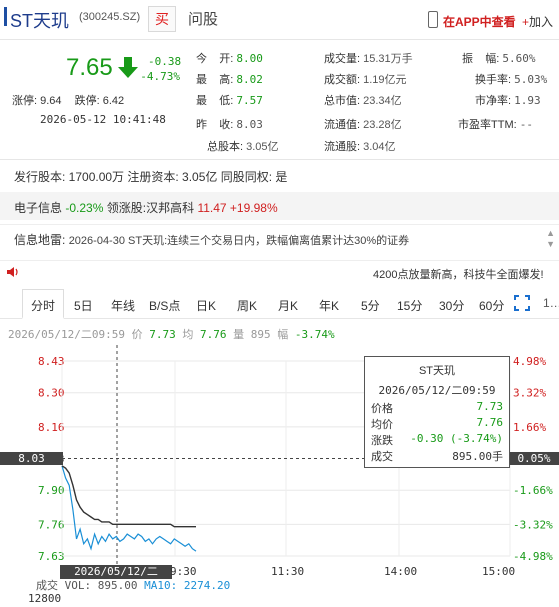  What do you see at coordinates (370, 305) in the screenshot?
I see `tab-5min: 5分` at bounding box center [370, 305].